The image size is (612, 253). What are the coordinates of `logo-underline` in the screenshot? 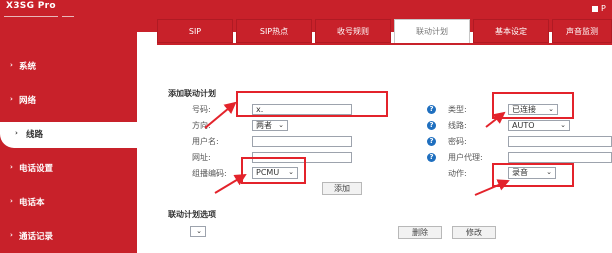 It's located at (31, 16).